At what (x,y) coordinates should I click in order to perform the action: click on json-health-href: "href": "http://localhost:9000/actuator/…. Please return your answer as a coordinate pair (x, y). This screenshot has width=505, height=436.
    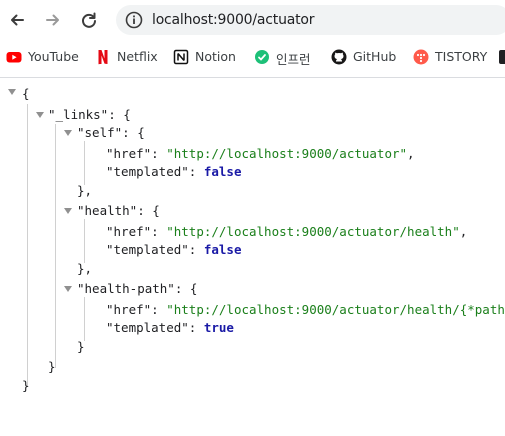
    Looking at the image, I should click on (287, 231).